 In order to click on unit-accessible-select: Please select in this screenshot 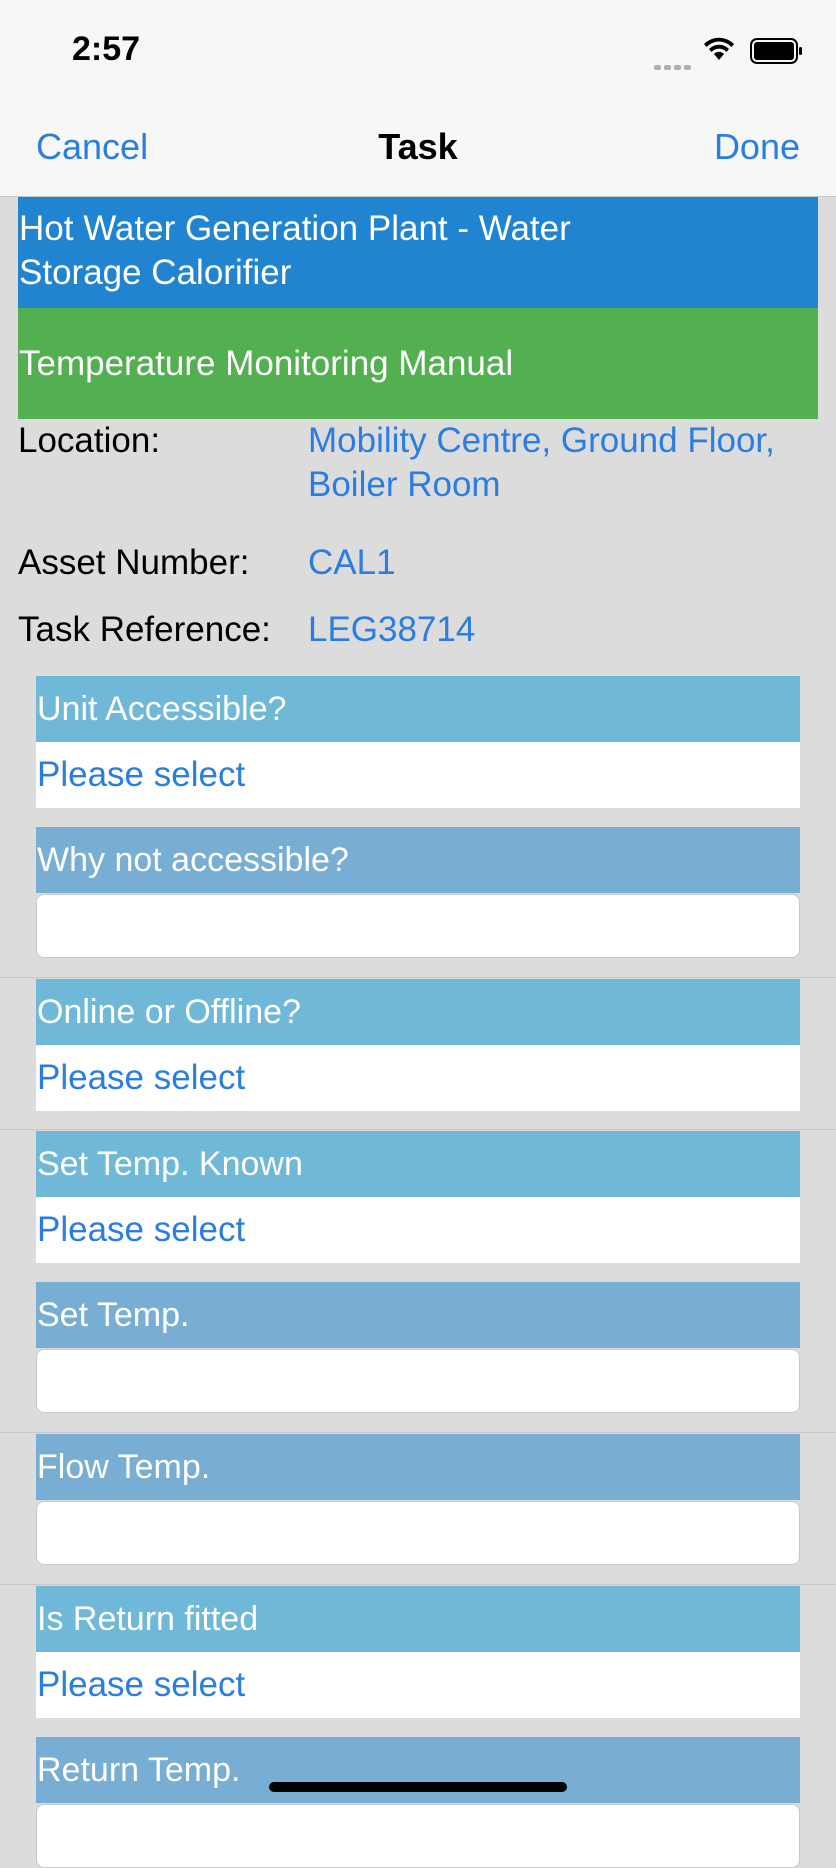, I will do `click(418, 775)`.